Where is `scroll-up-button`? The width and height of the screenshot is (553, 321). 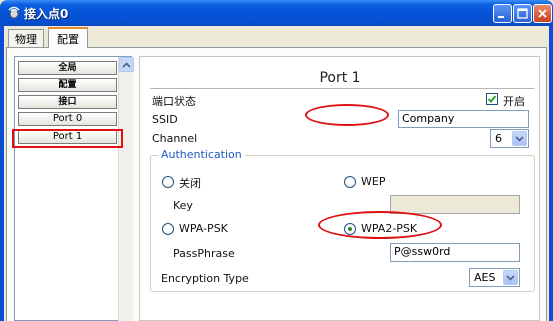
scroll-up-button is located at coordinates (126, 64).